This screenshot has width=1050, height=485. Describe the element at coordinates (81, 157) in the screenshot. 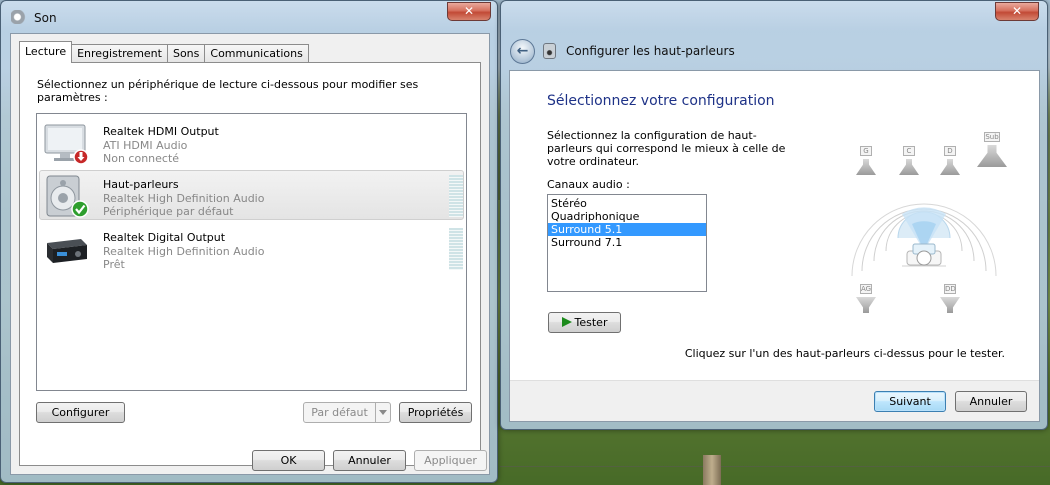

I see `disconnected-badge-icon` at that location.